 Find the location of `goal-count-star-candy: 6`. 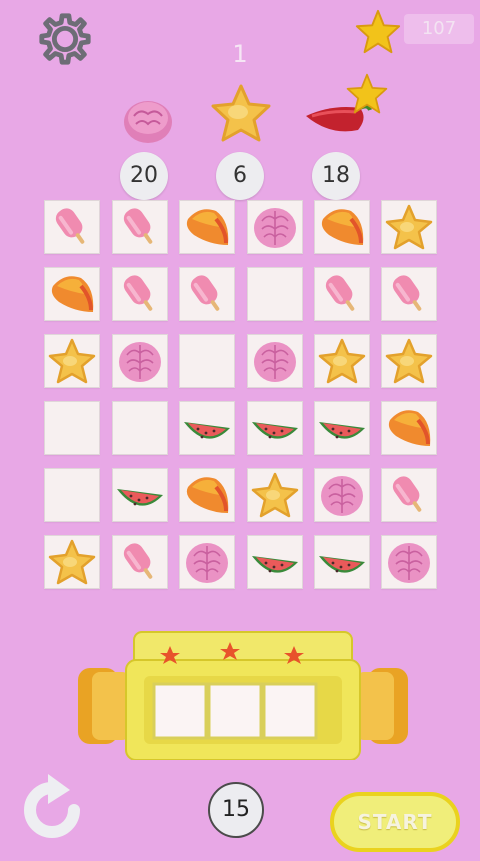

goal-count-star-candy: 6 is located at coordinates (240, 176).